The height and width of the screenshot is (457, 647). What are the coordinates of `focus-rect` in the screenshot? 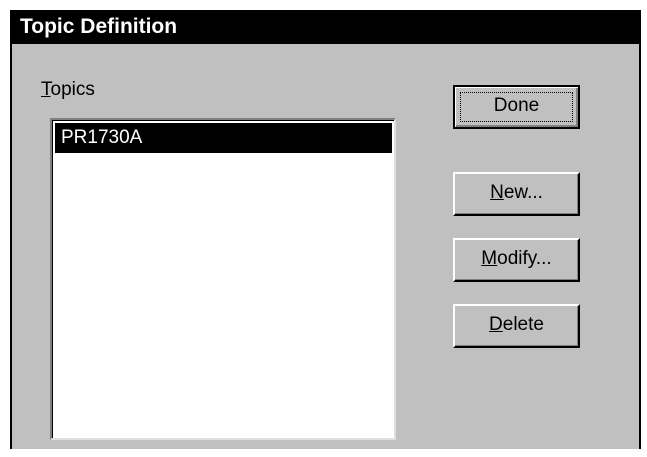 It's located at (516, 107).